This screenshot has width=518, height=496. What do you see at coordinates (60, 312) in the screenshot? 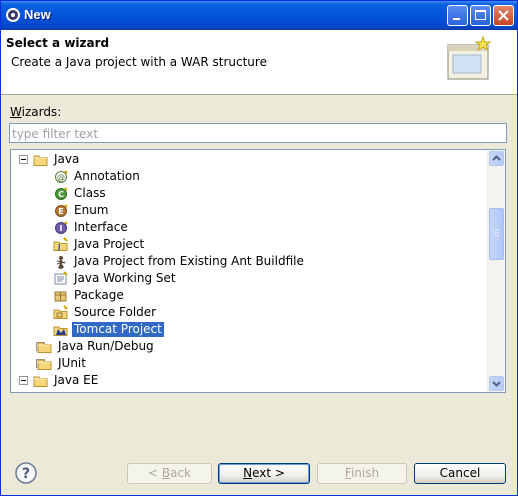
I see `source-folder-icon` at bounding box center [60, 312].